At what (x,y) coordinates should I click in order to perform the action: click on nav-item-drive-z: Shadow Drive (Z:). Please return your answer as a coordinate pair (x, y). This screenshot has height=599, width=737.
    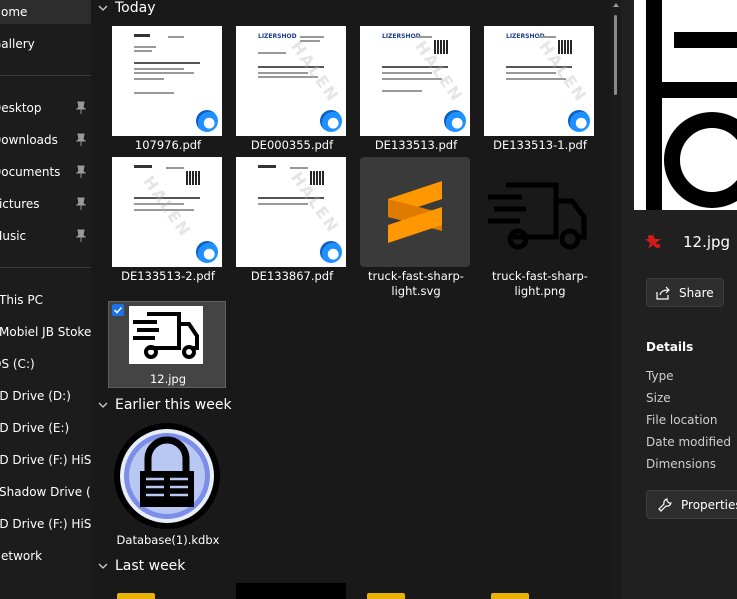
    Looking at the image, I should click on (45, 492).